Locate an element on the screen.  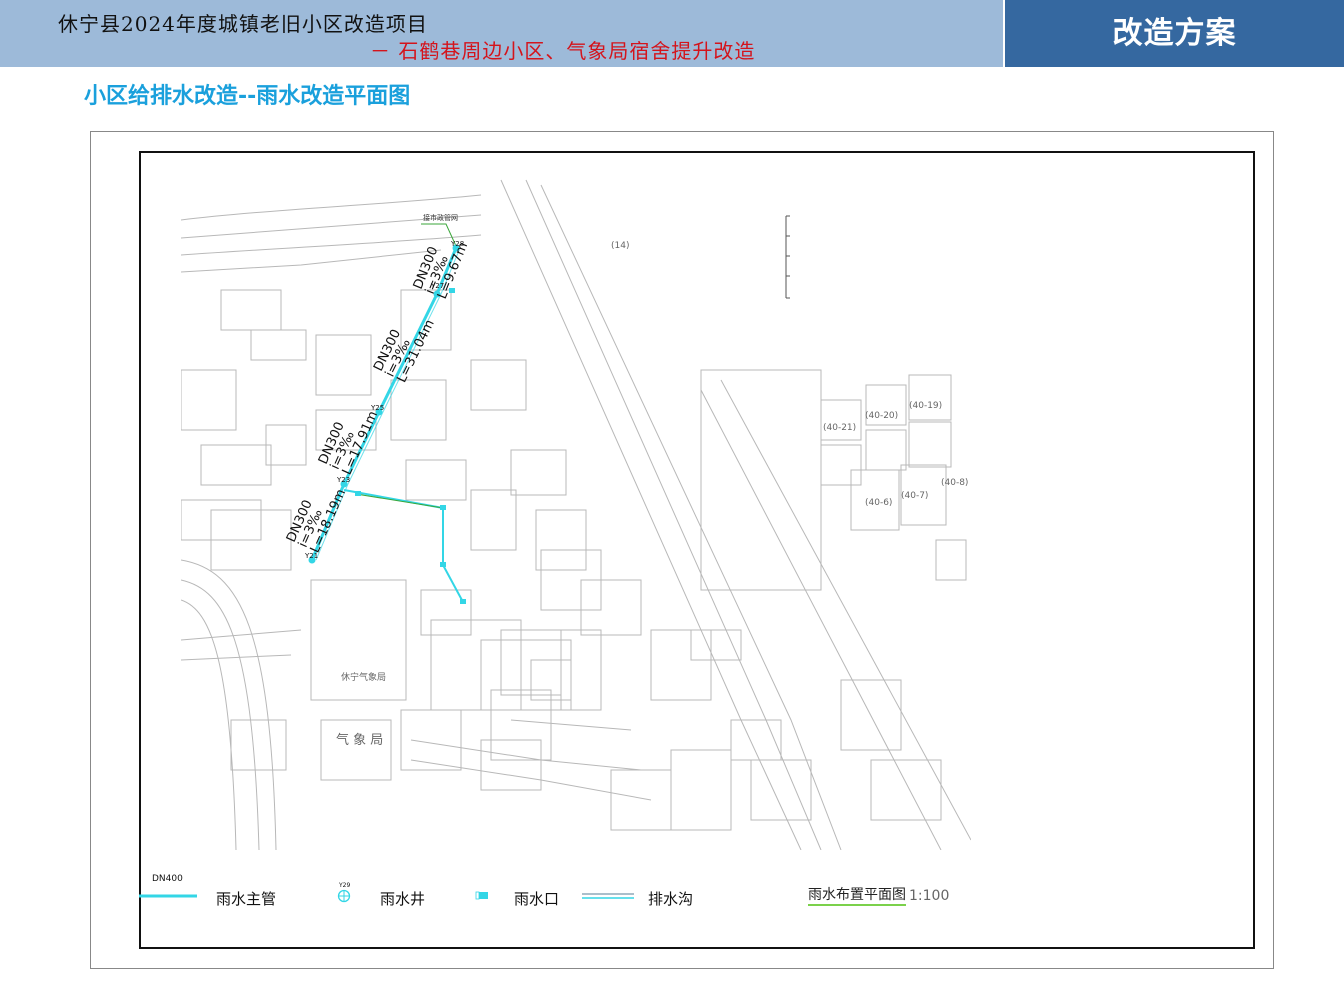
header-bar: 休宁县2024年度城镇老旧小区改造项目 － 石鹤巷周边小区、气象局宿舍提升改造 is located at coordinates (501, 33).